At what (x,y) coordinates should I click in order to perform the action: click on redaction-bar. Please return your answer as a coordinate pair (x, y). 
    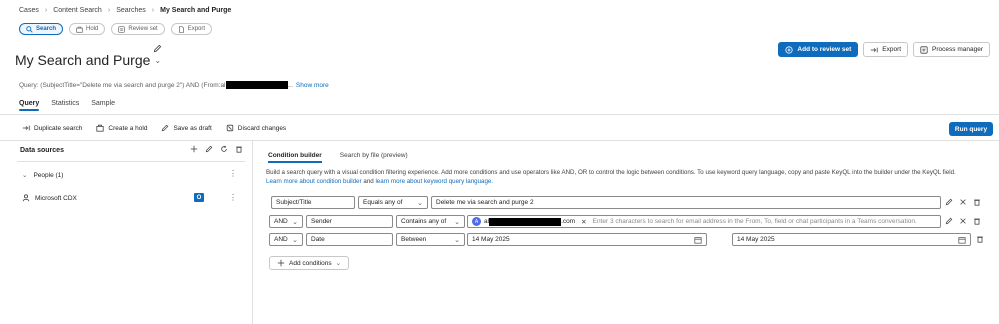
    Looking at the image, I should click on (525, 221).